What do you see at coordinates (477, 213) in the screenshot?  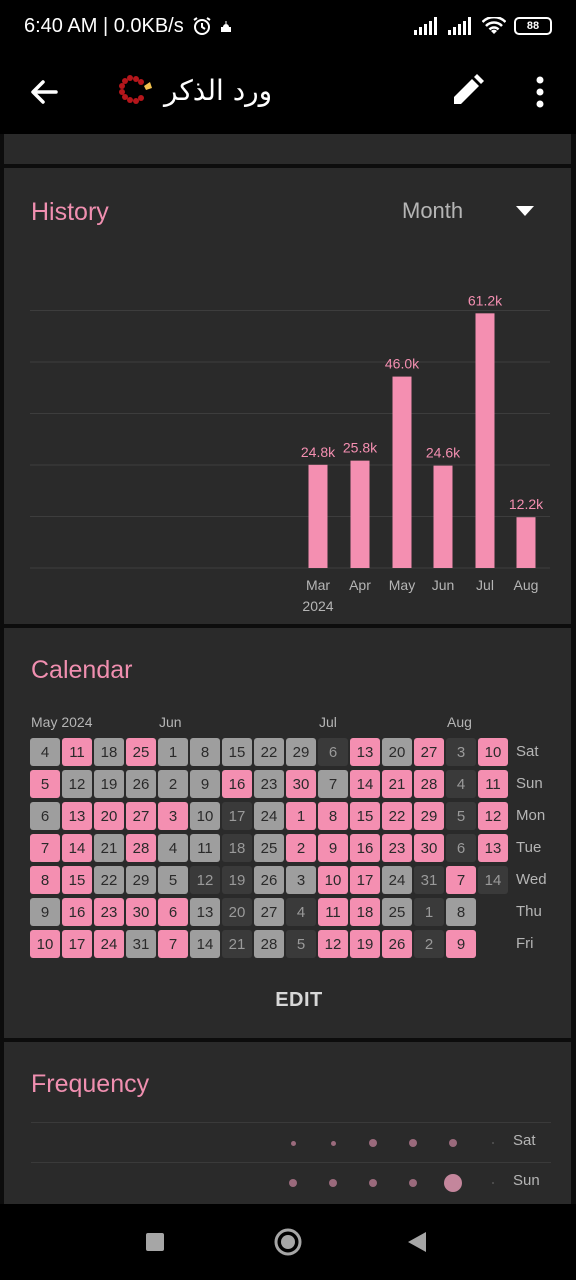 I see `period-dropdown: Month` at bounding box center [477, 213].